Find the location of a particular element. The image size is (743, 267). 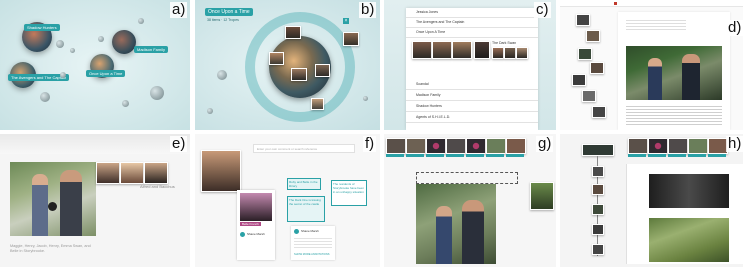

list-item: Scandal is located at coordinates (472, 85).